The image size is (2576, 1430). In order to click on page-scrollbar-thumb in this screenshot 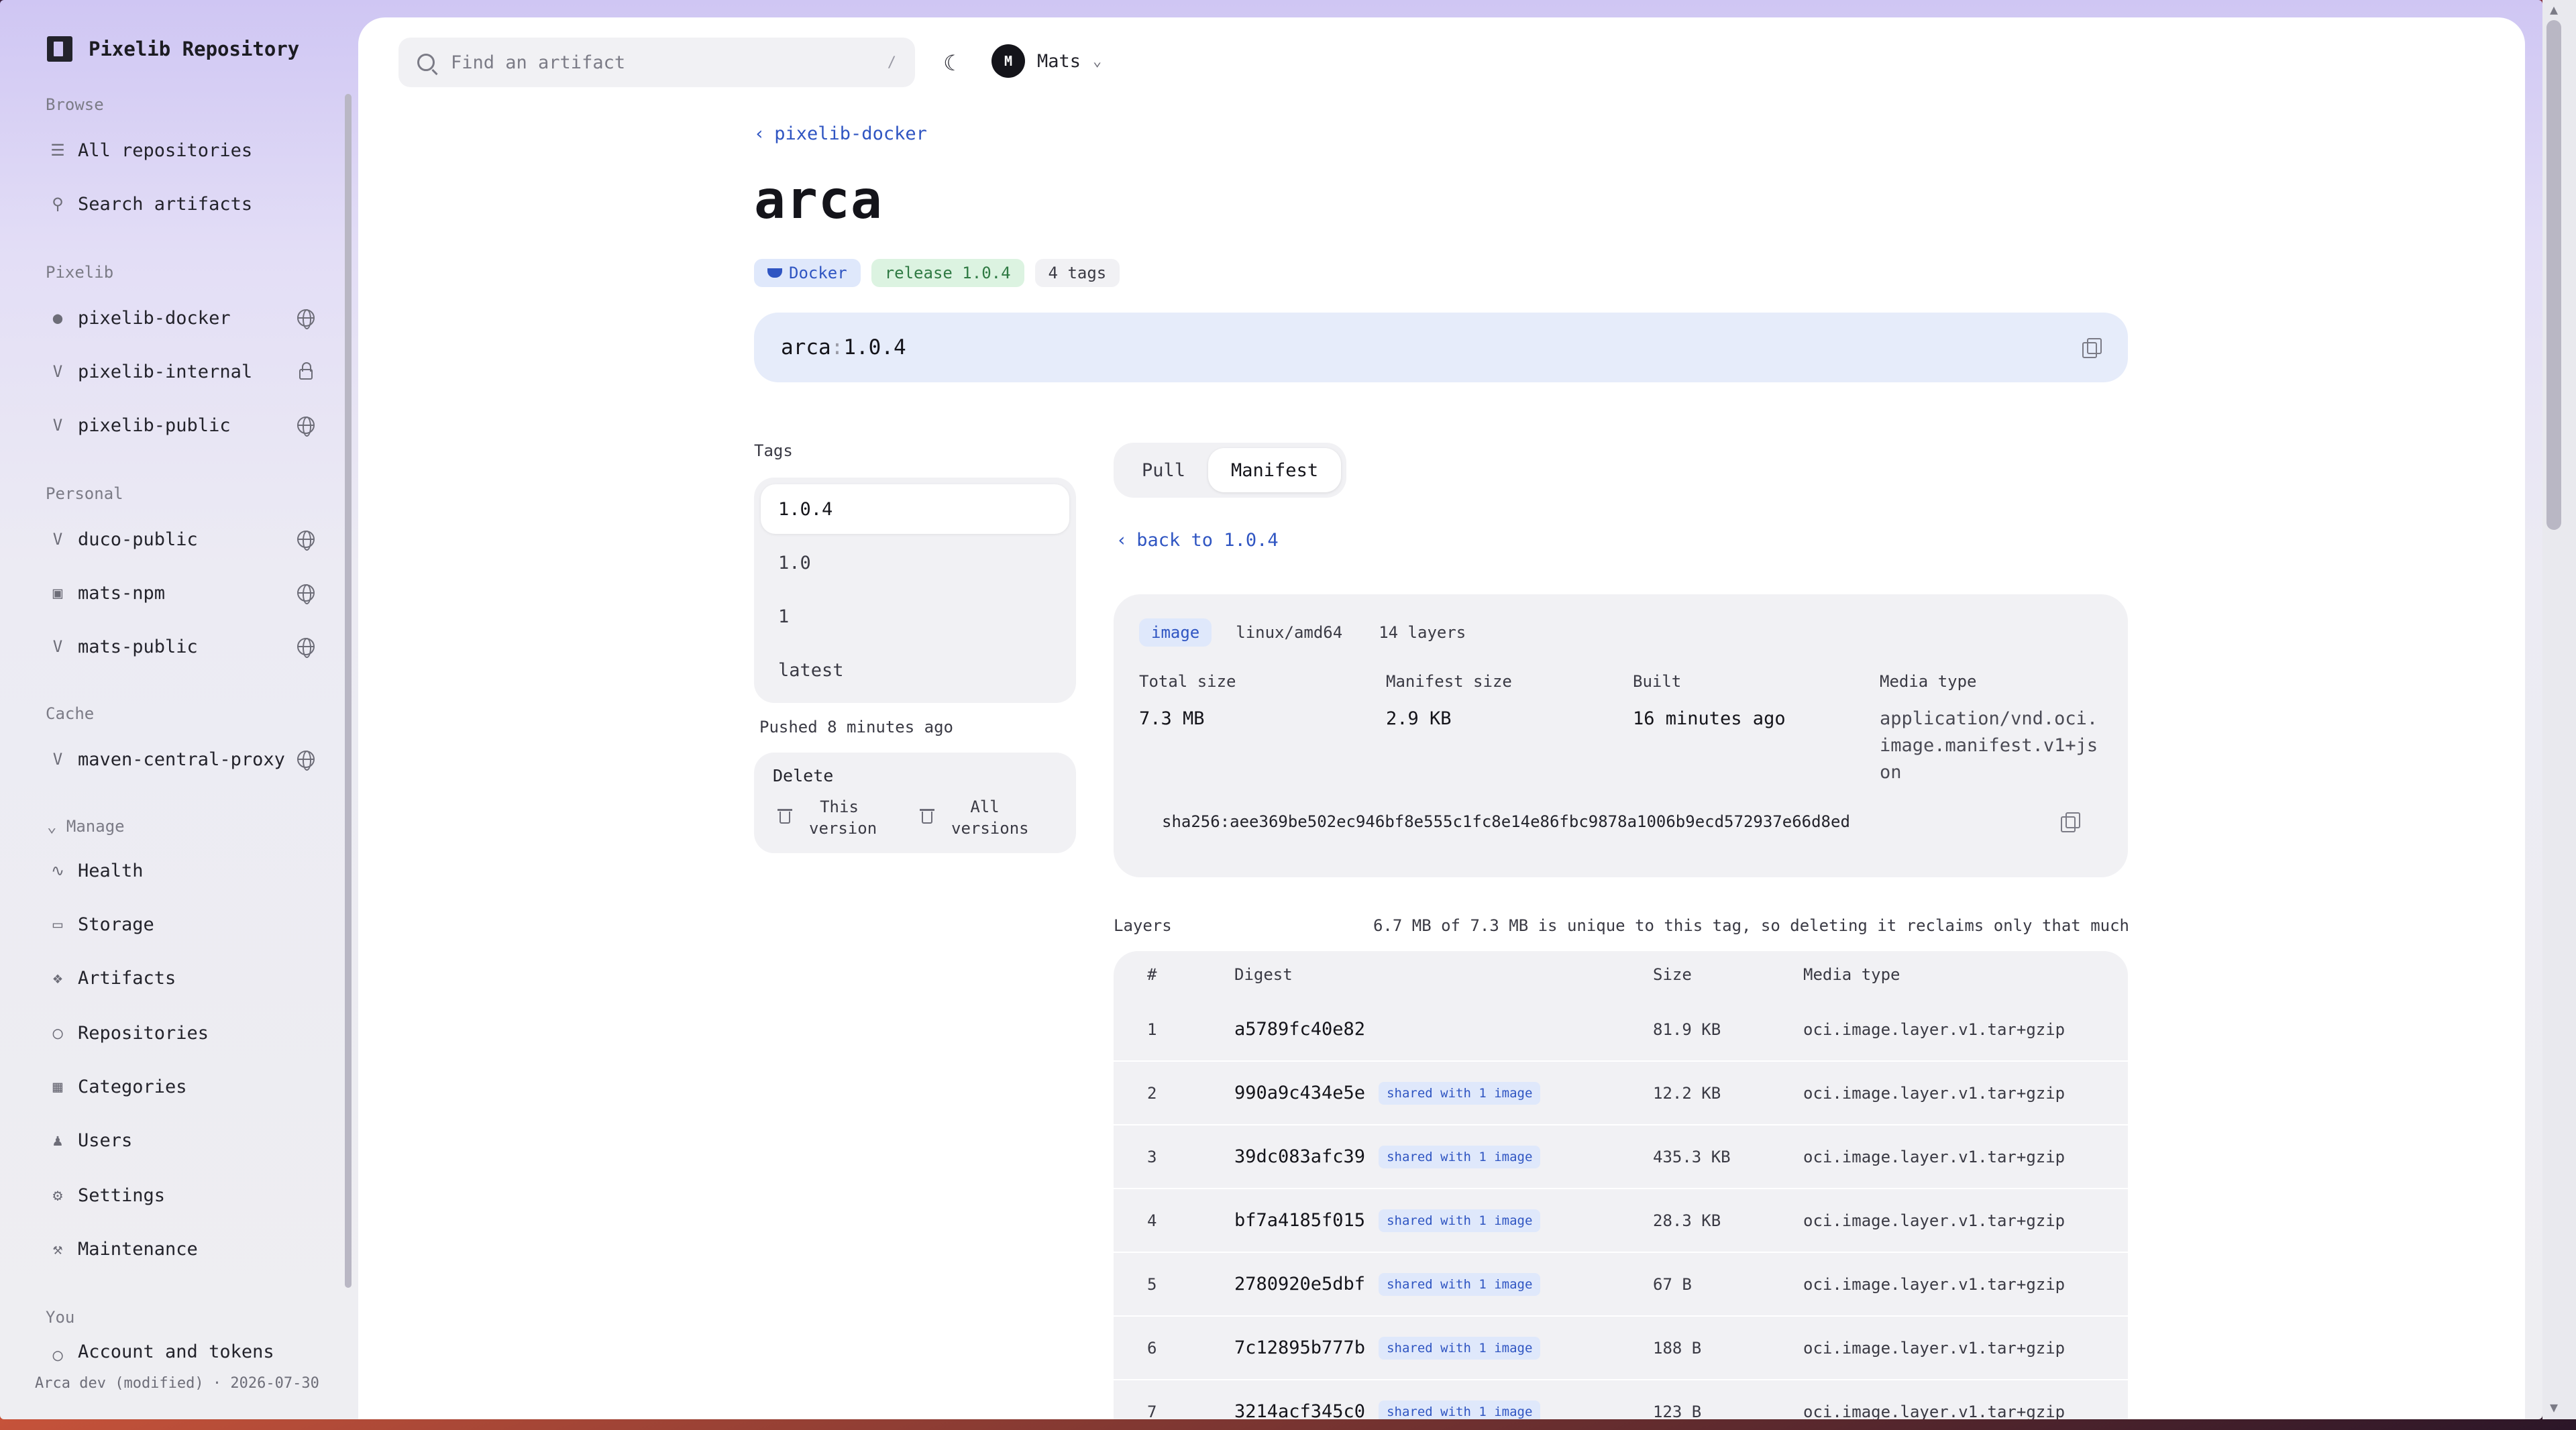, I will do `click(2553, 275)`.